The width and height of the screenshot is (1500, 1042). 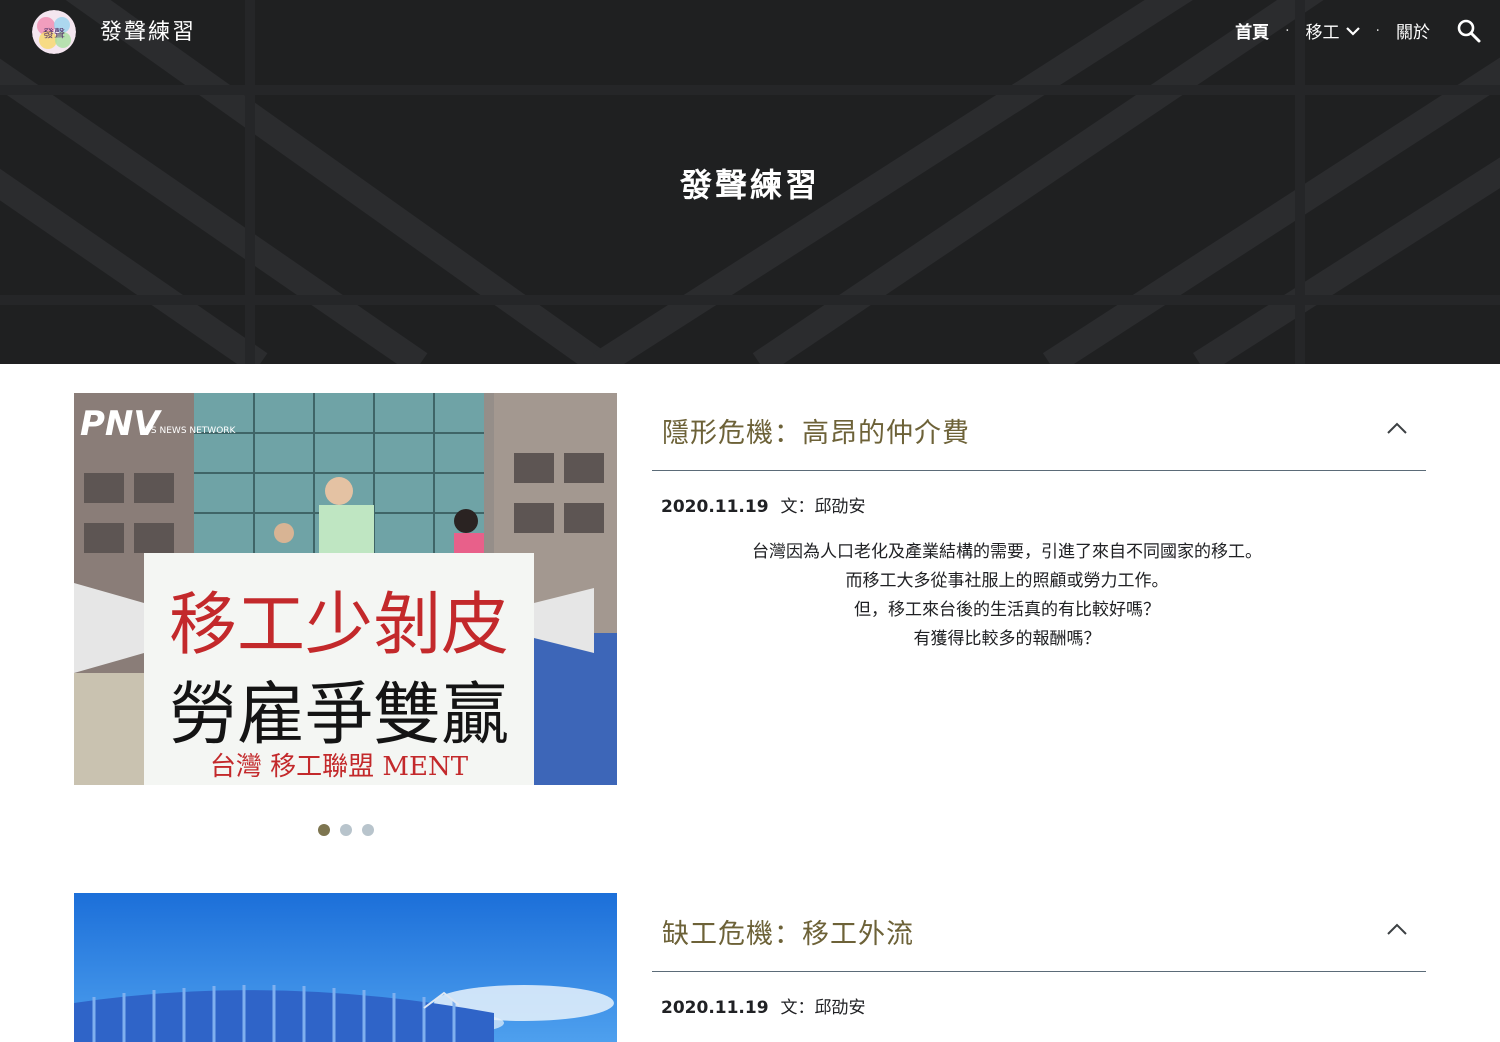 I want to click on chevron-down-icon, so click(x=1352, y=31).